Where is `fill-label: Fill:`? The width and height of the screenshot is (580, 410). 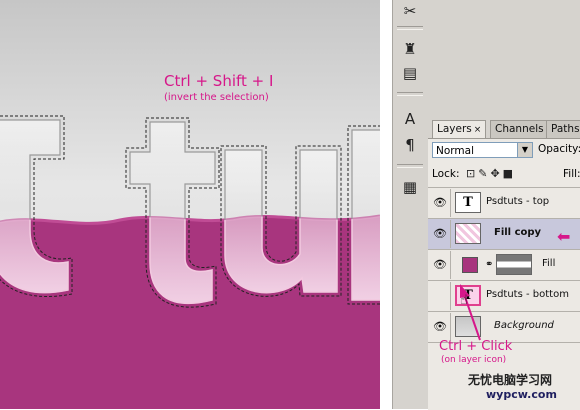
fill-label: Fill: is located at coordinates (571, 174).